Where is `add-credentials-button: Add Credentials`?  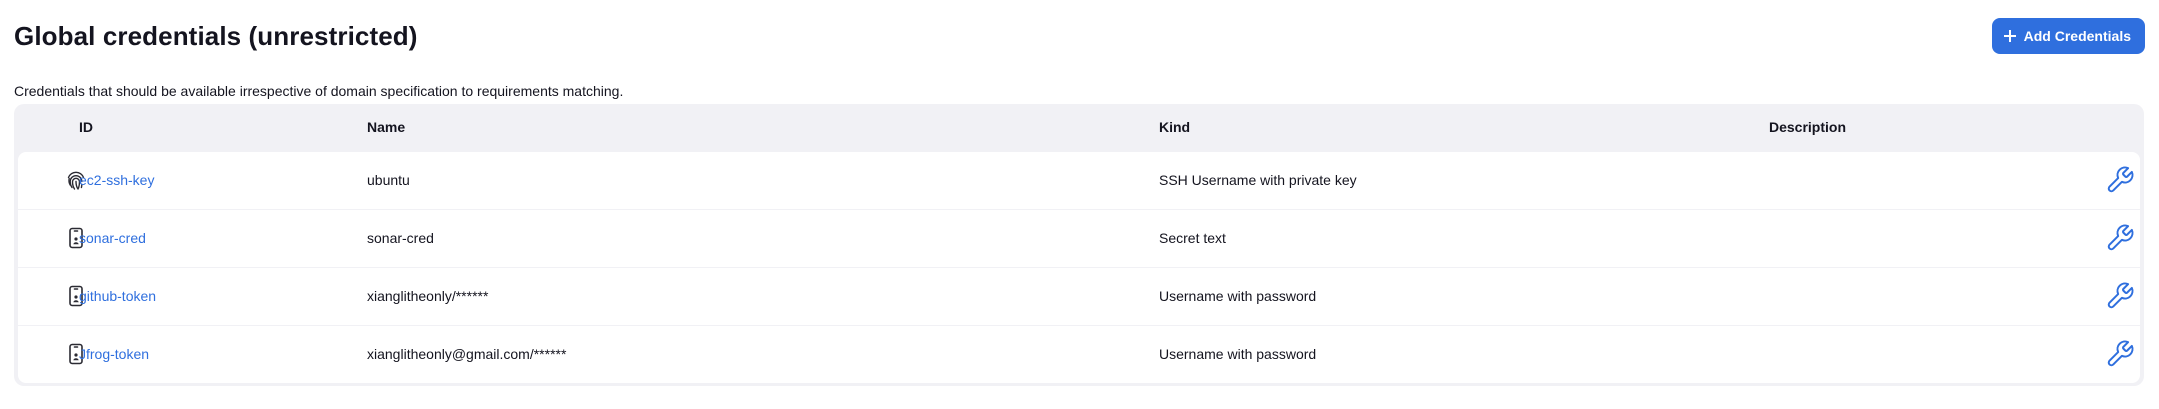
add-credentials-button: Add Credentials is located at coordinates (2068, 36).